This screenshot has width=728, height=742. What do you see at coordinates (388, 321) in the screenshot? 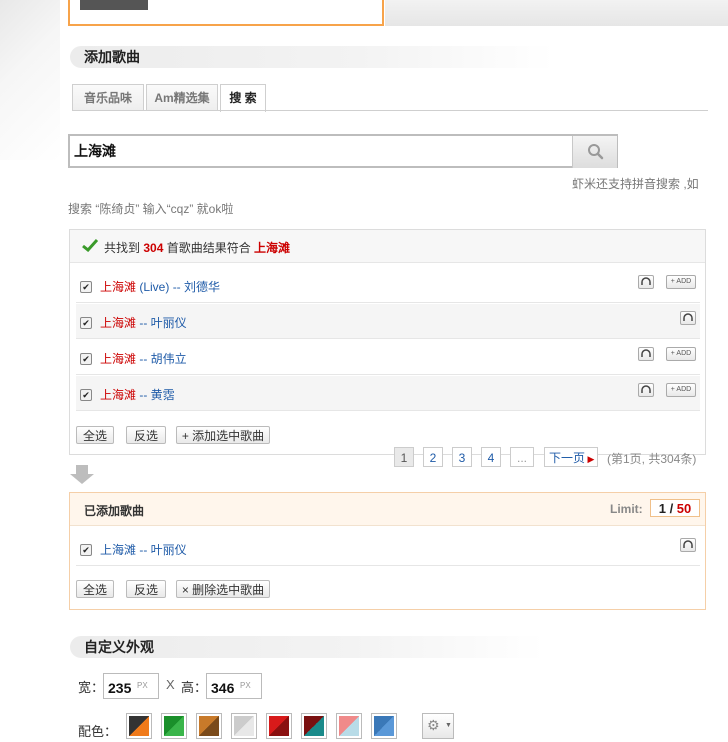
I see `song-row: ✔ 上海滩 -- 叶丽仪` at bounding box center [388, 321].